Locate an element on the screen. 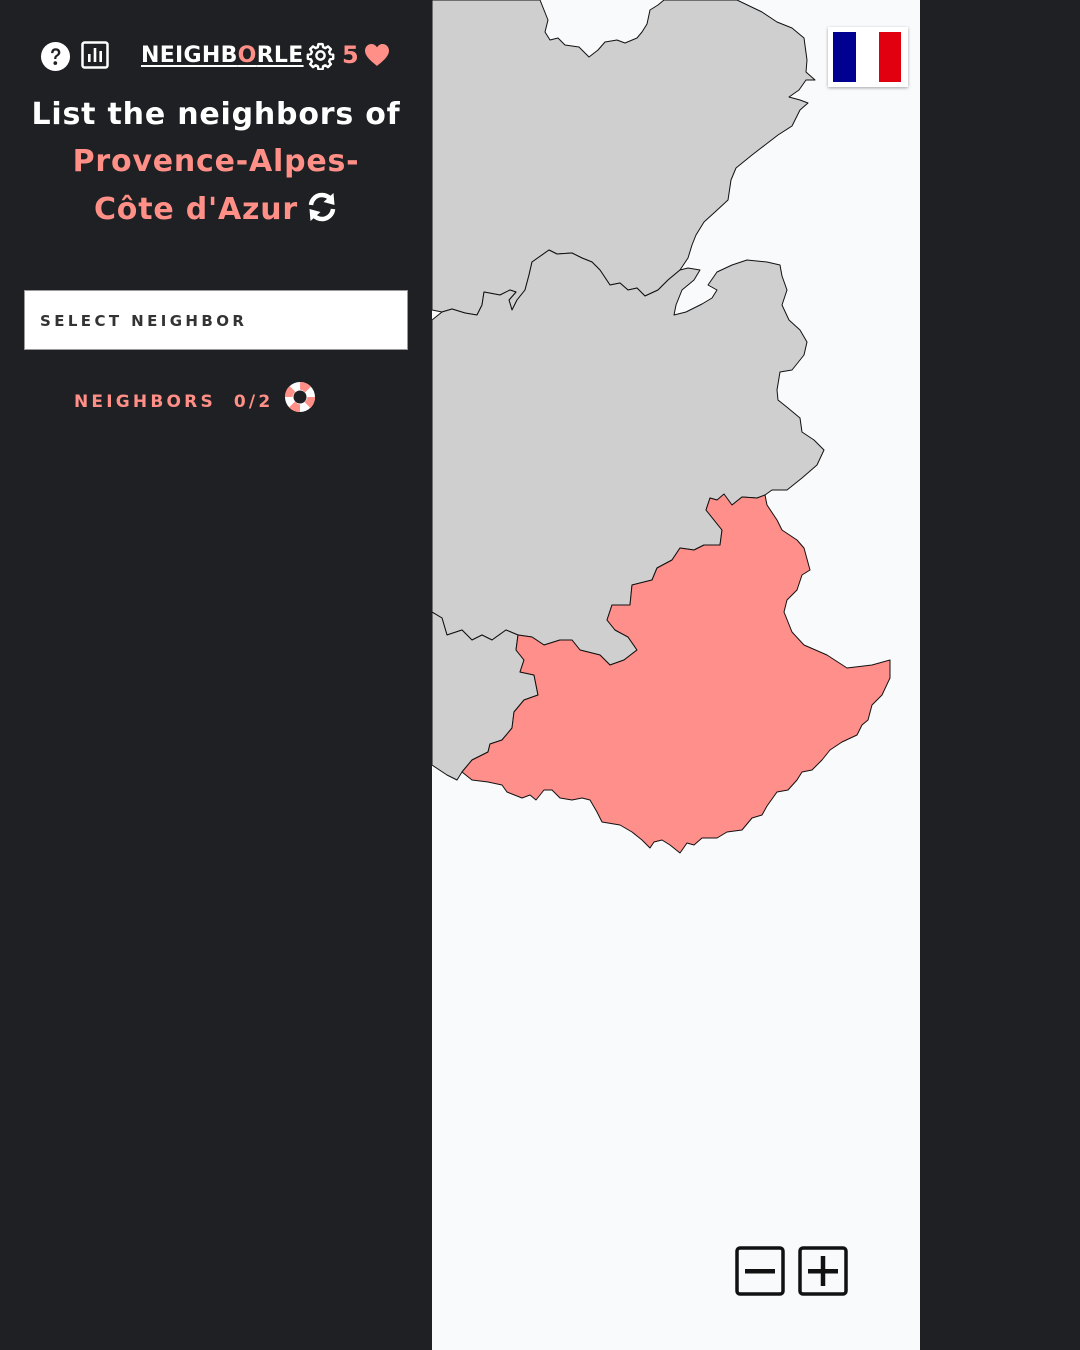  prompt-text: List the neighbors of is located at coordinates (216, 114).